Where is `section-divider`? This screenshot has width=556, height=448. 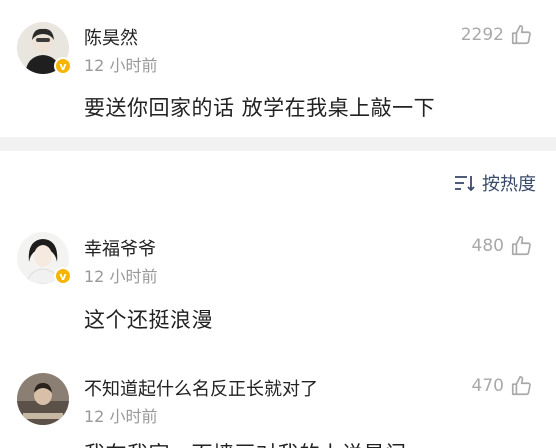 section-divider is located at coordinates (278, 144).